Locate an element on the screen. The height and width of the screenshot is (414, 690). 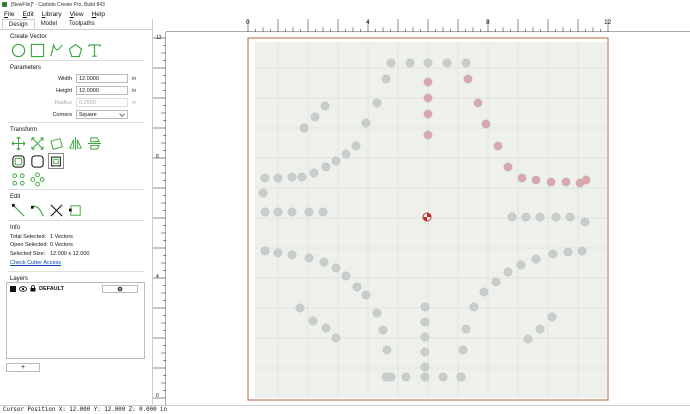
menu-edit: Edit is located at coordinates (28, 14).